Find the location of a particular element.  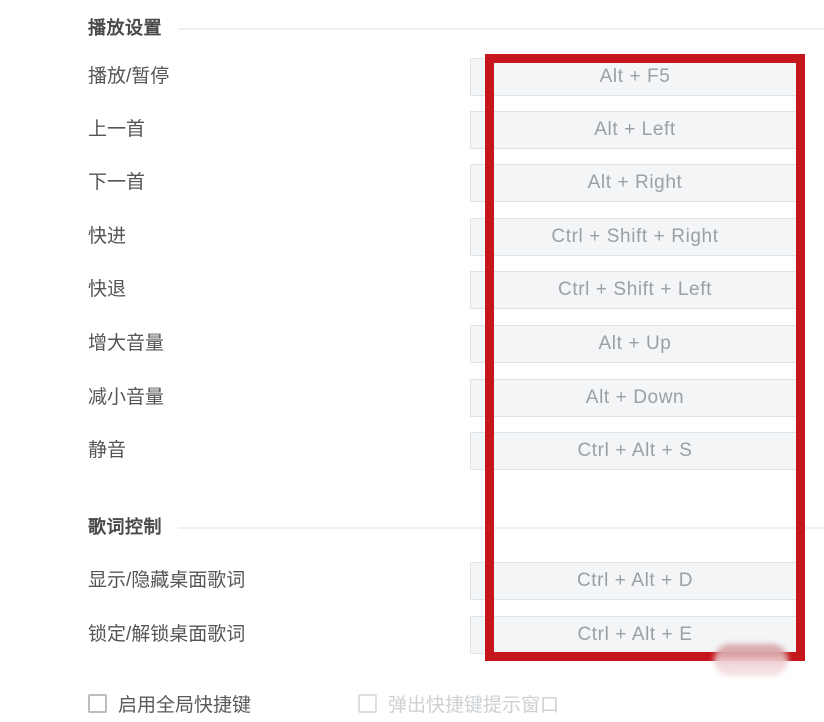

shortcut-input-previous-track: Alt + Left is located at coordinates (635, 130).